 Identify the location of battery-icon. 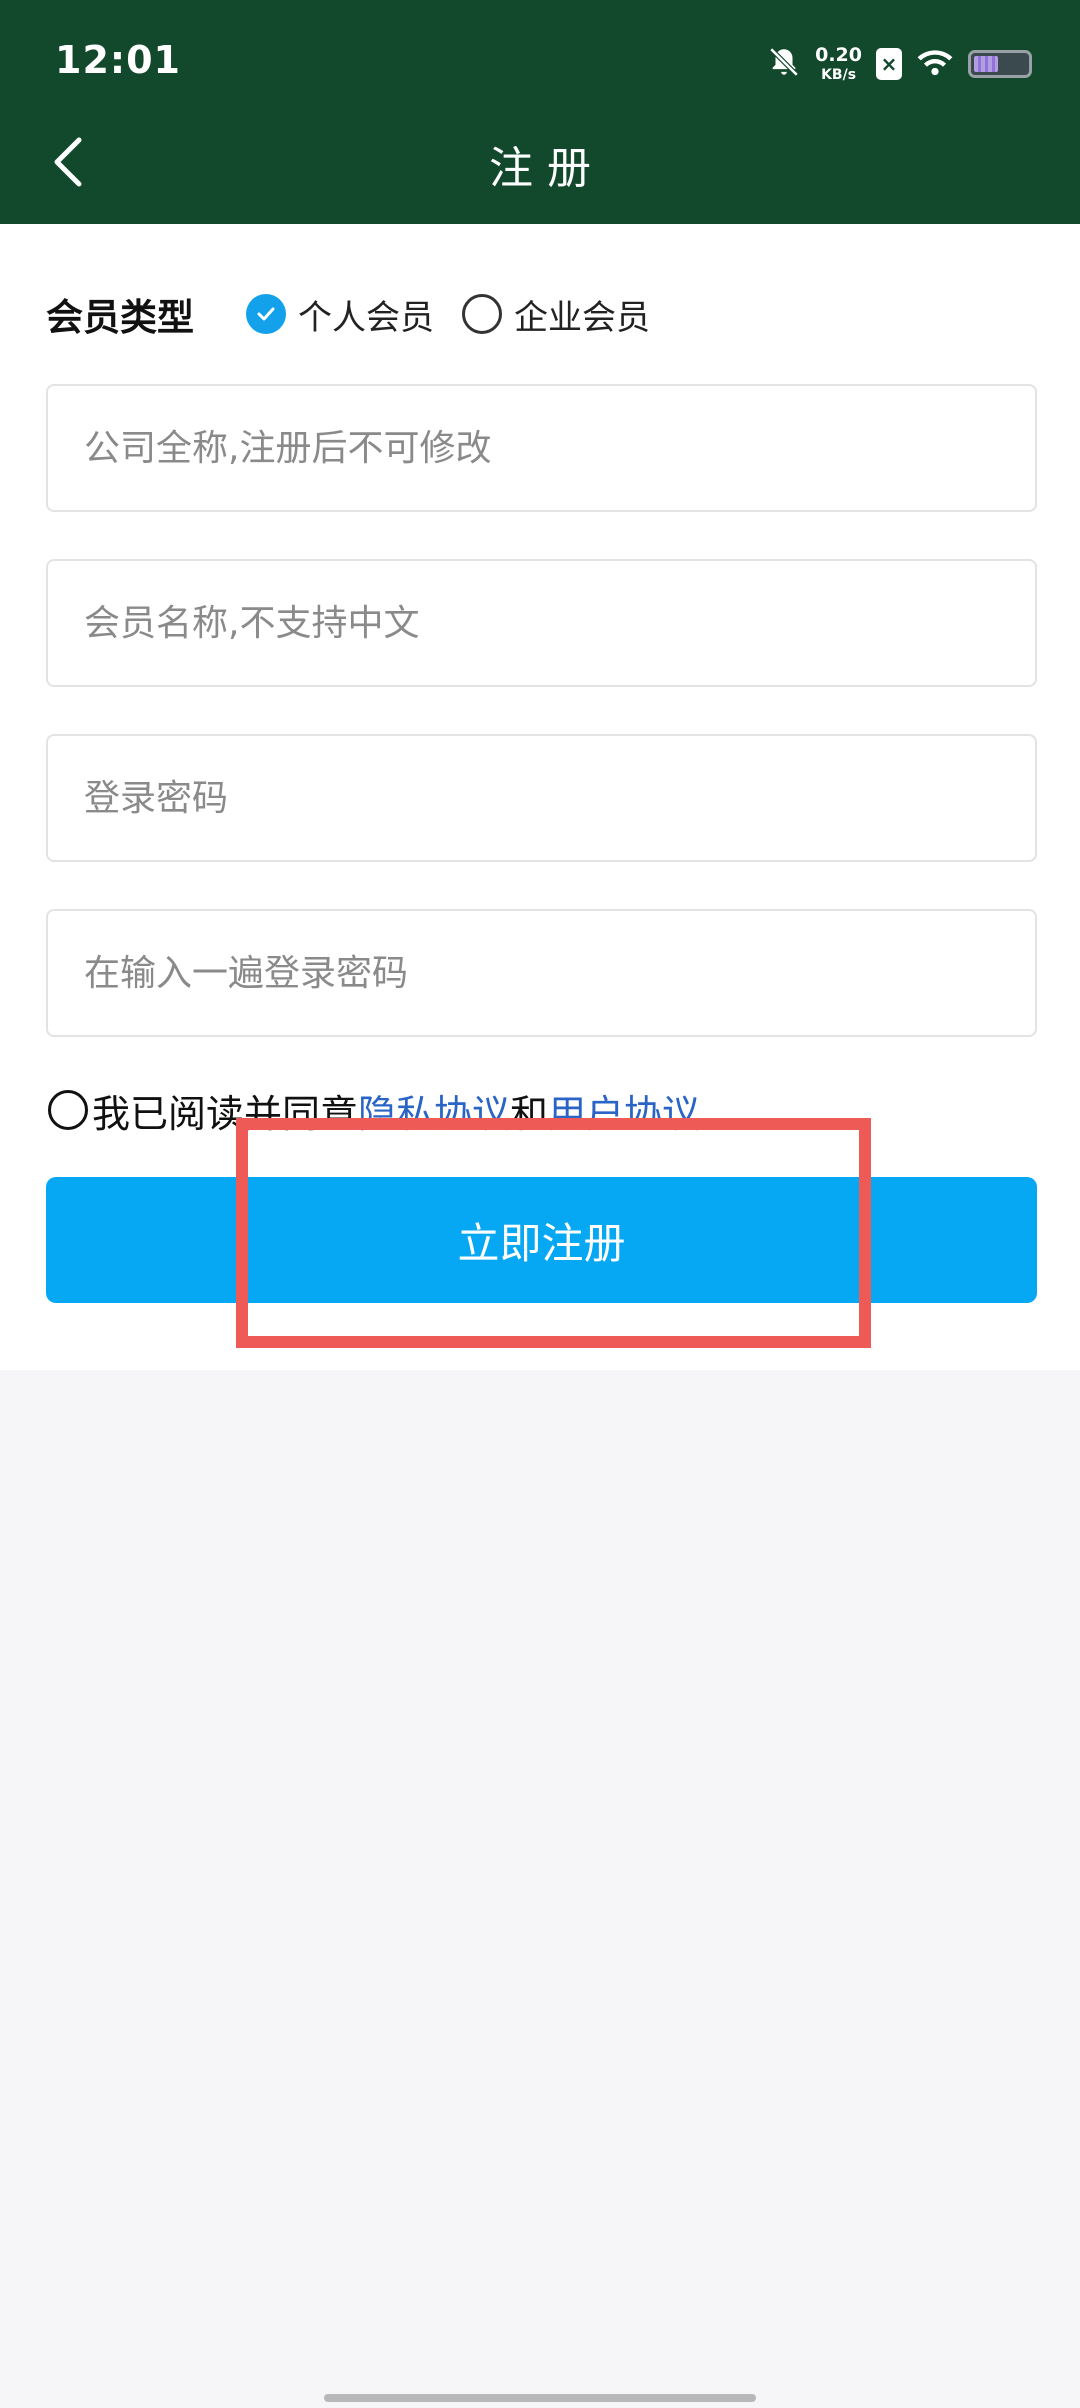
(1000, 64).